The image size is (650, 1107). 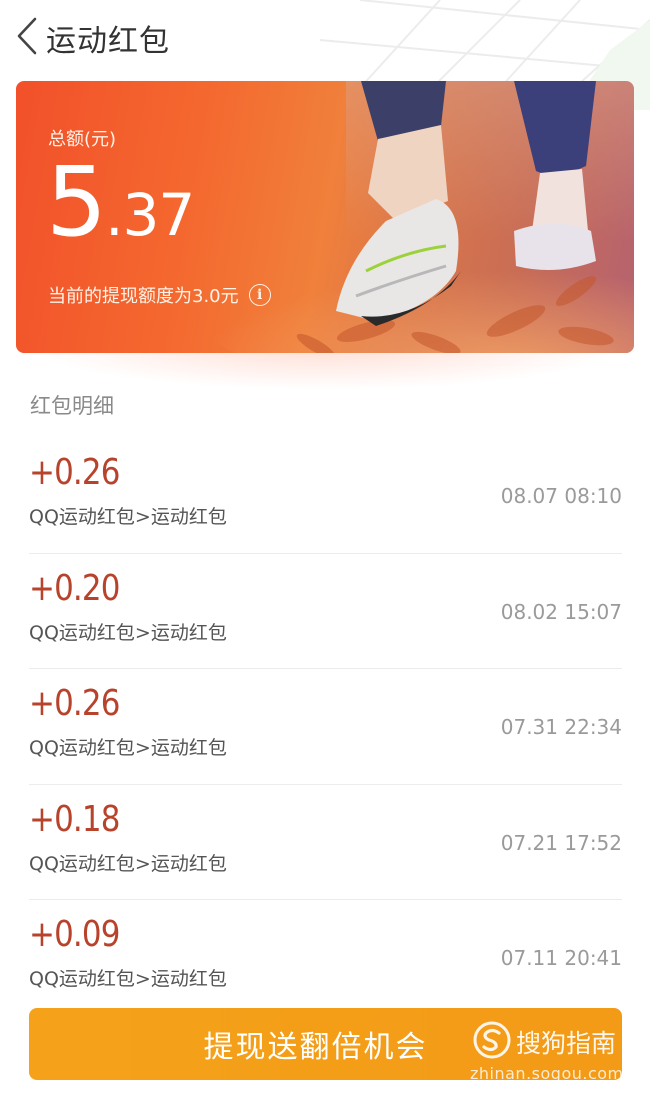 What do you see at coordinates (72, 406) in the screenshot?
I see `section-title: 红包明细` at bounding box center [72, 406].